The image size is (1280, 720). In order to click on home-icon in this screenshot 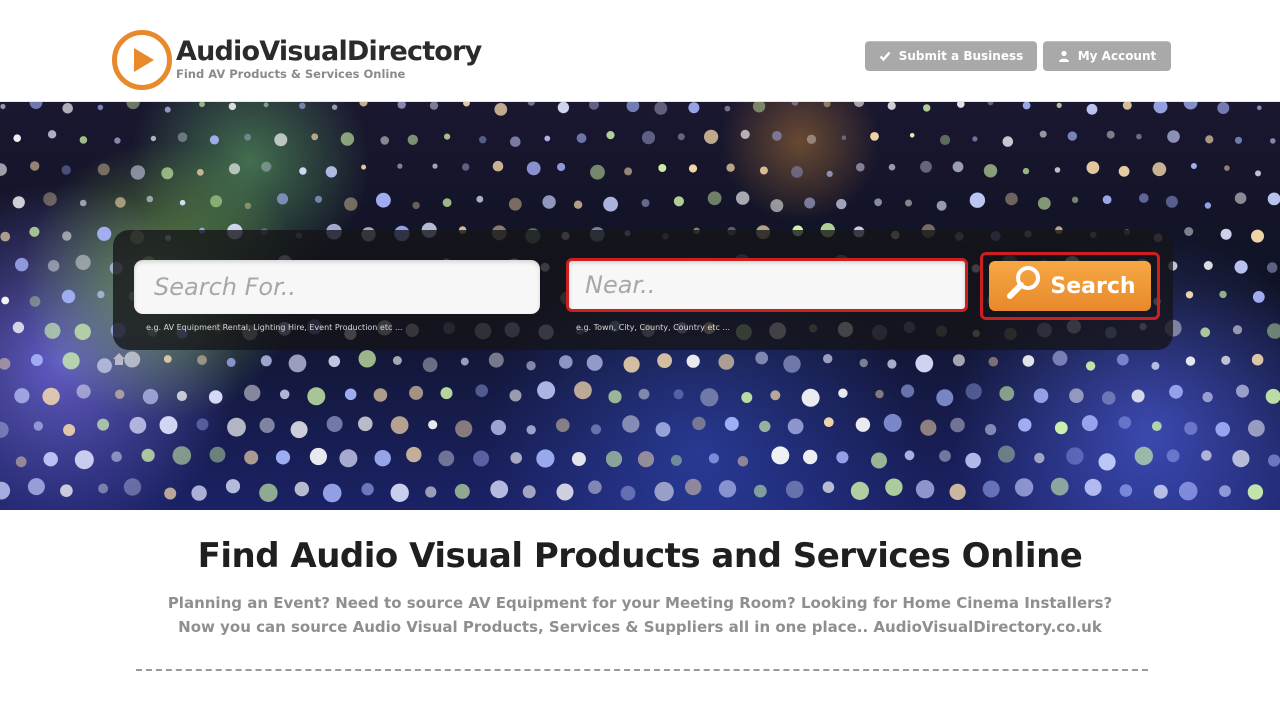, I will do `click(119, 359)`.